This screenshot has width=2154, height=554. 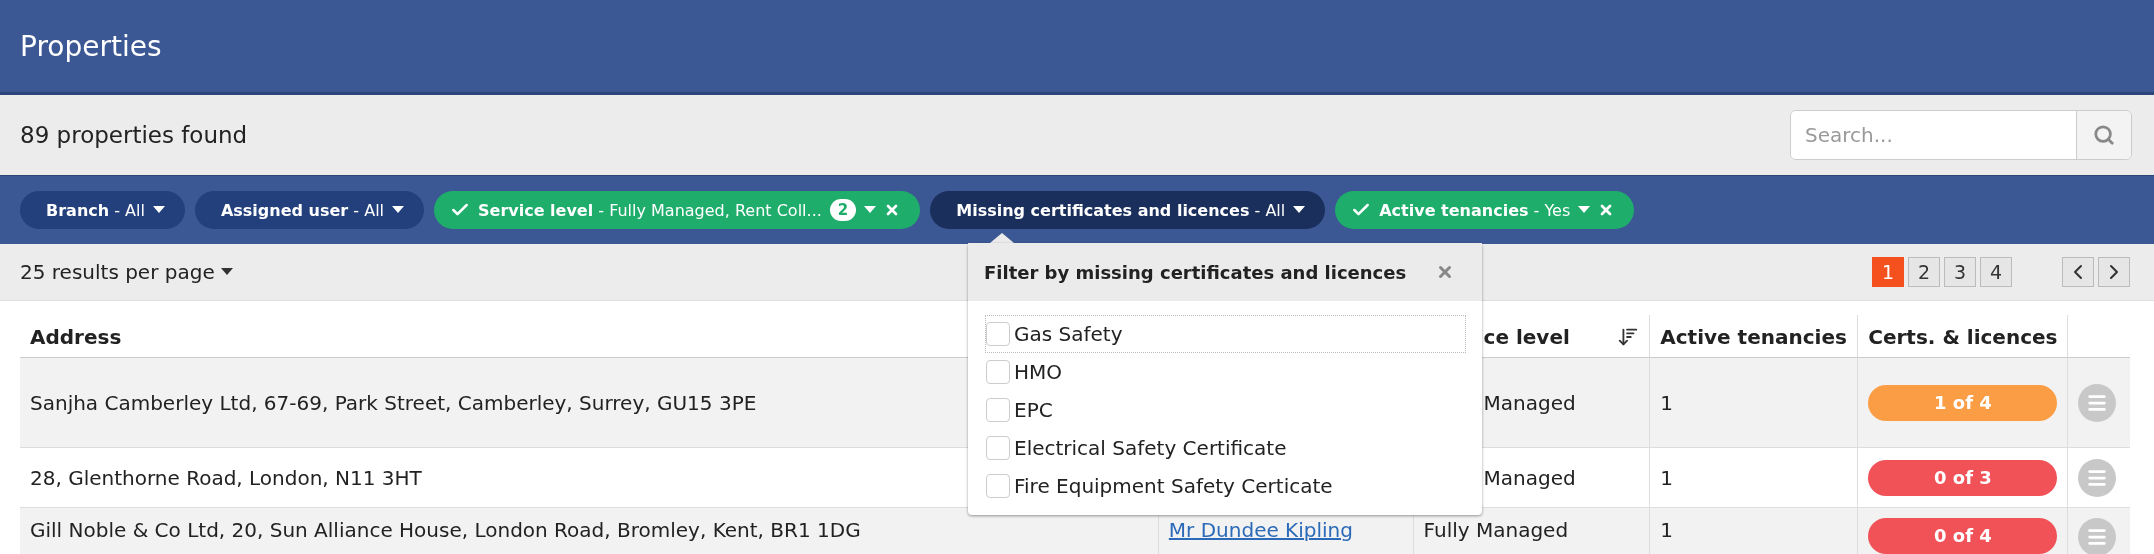 What do you see at coordinates (1225, 334) in the screenshot?
I see `checkbox-option: Gas Safety` at bounding box center [1225, 334].